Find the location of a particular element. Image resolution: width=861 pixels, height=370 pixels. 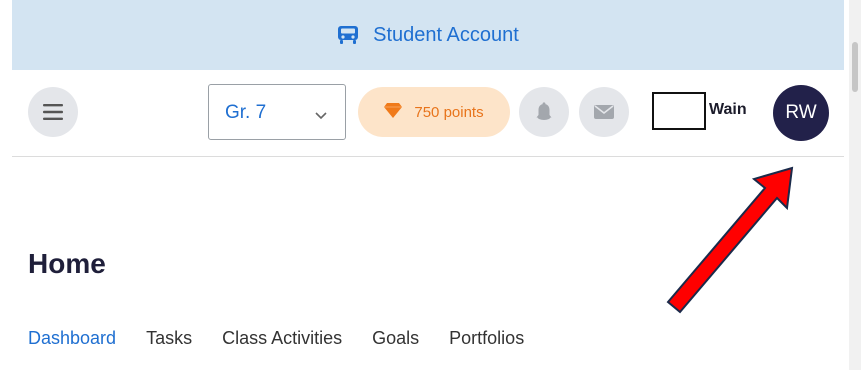

tab-tasks: Tasks is located at coordinates (169, 338).